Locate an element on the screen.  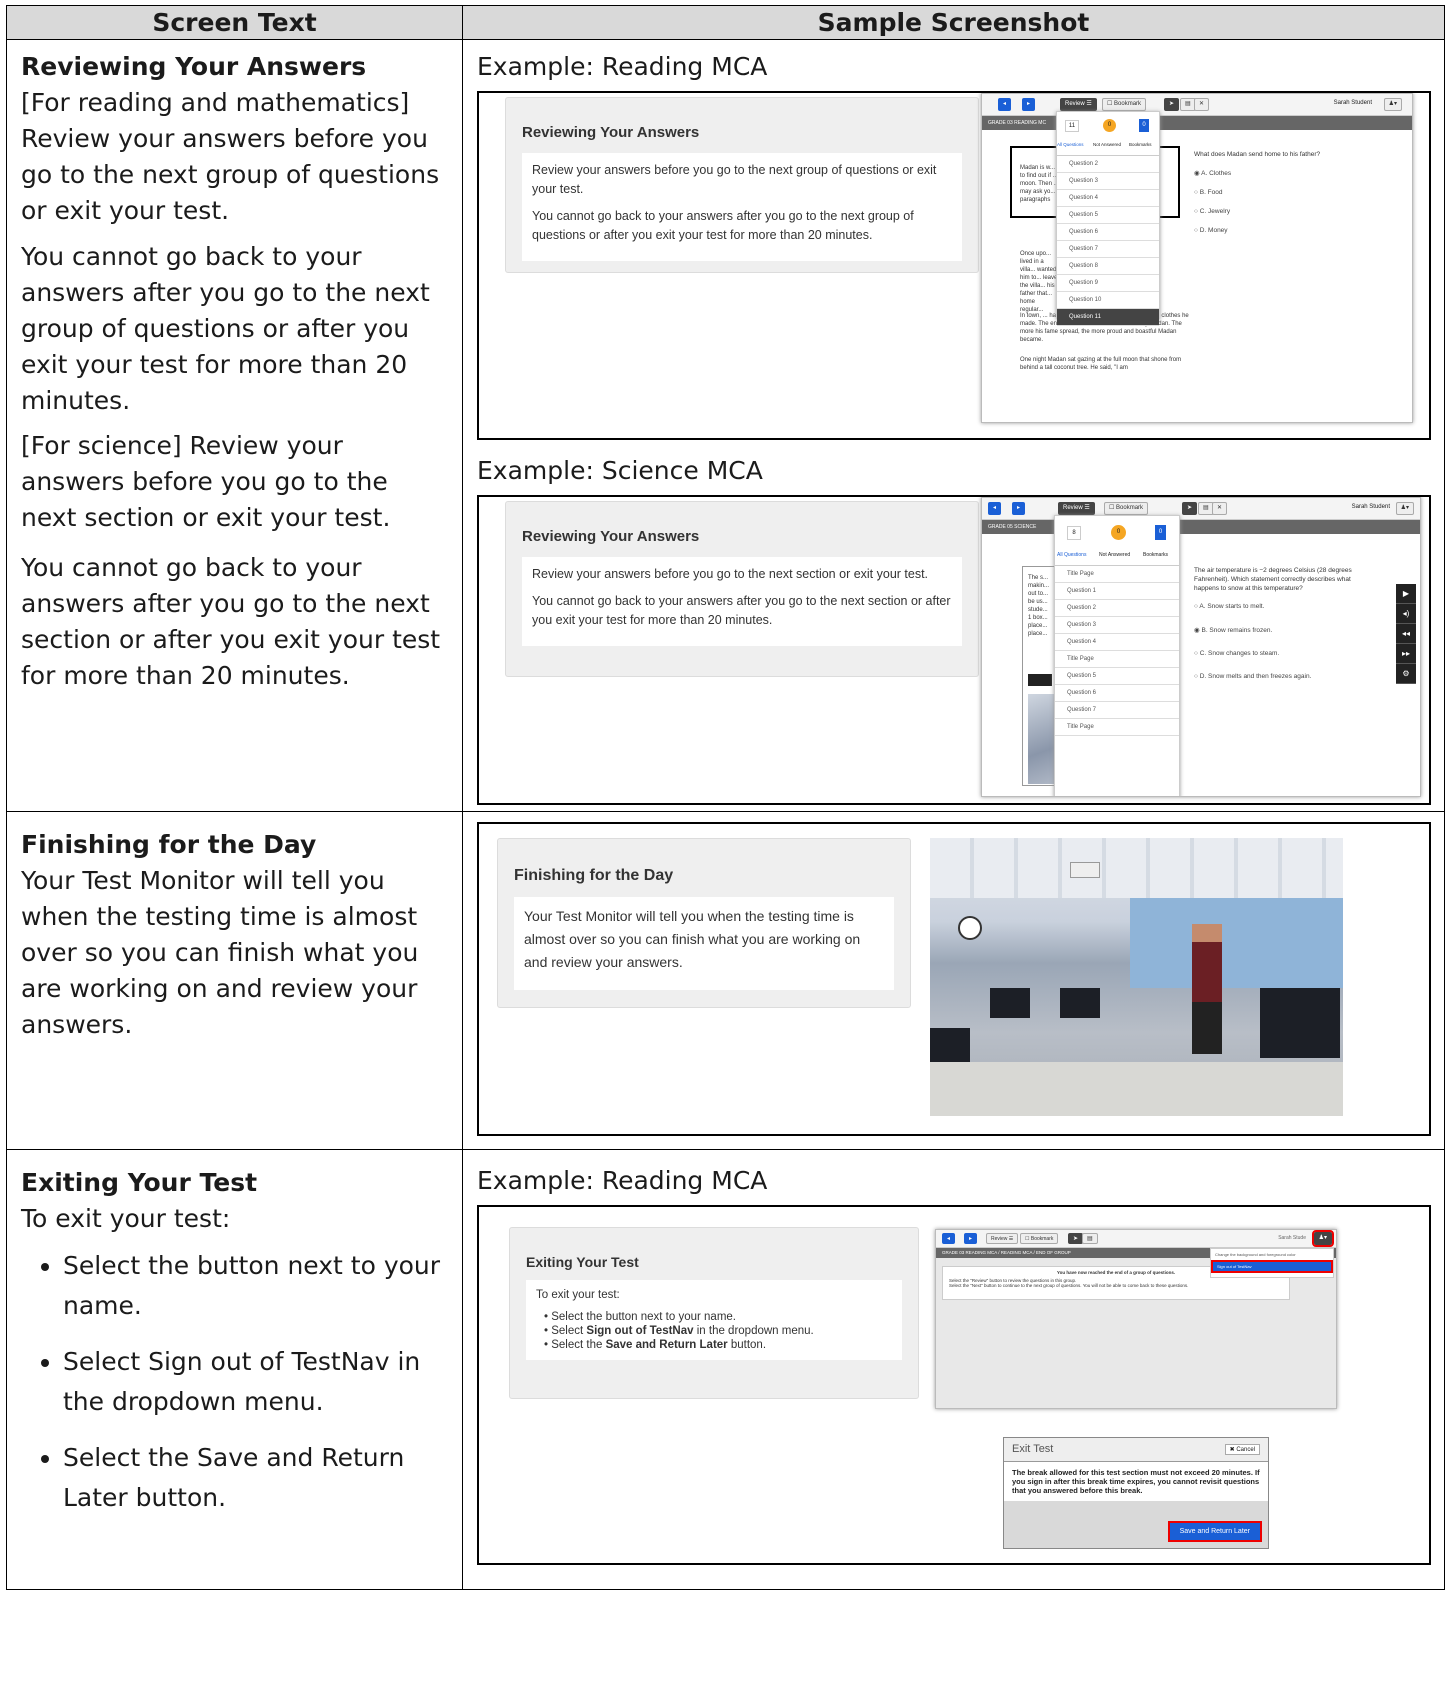
cancel-button: ✖ Cancel is located at coordinates (1242, 1449).